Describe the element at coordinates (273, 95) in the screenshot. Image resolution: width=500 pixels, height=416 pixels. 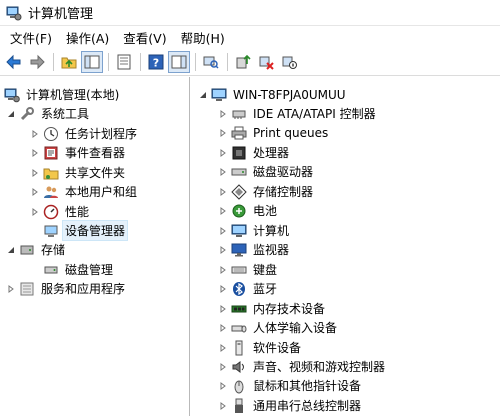
I see `device-tree-computer-root: WIN-T8FPJA0UMUU` at that location.